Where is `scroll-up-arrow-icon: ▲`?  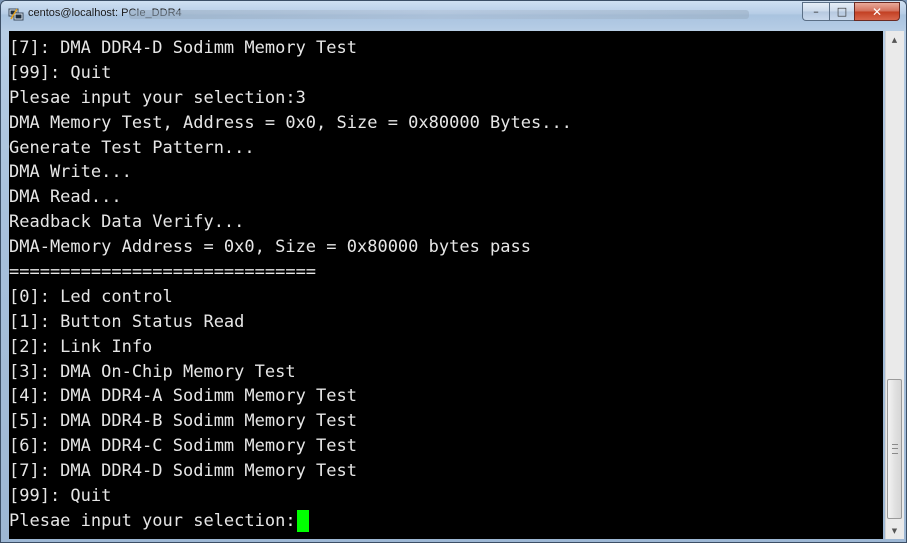 scroll-up-arrow-icon: ▲ is located at coordinates (894, 39).